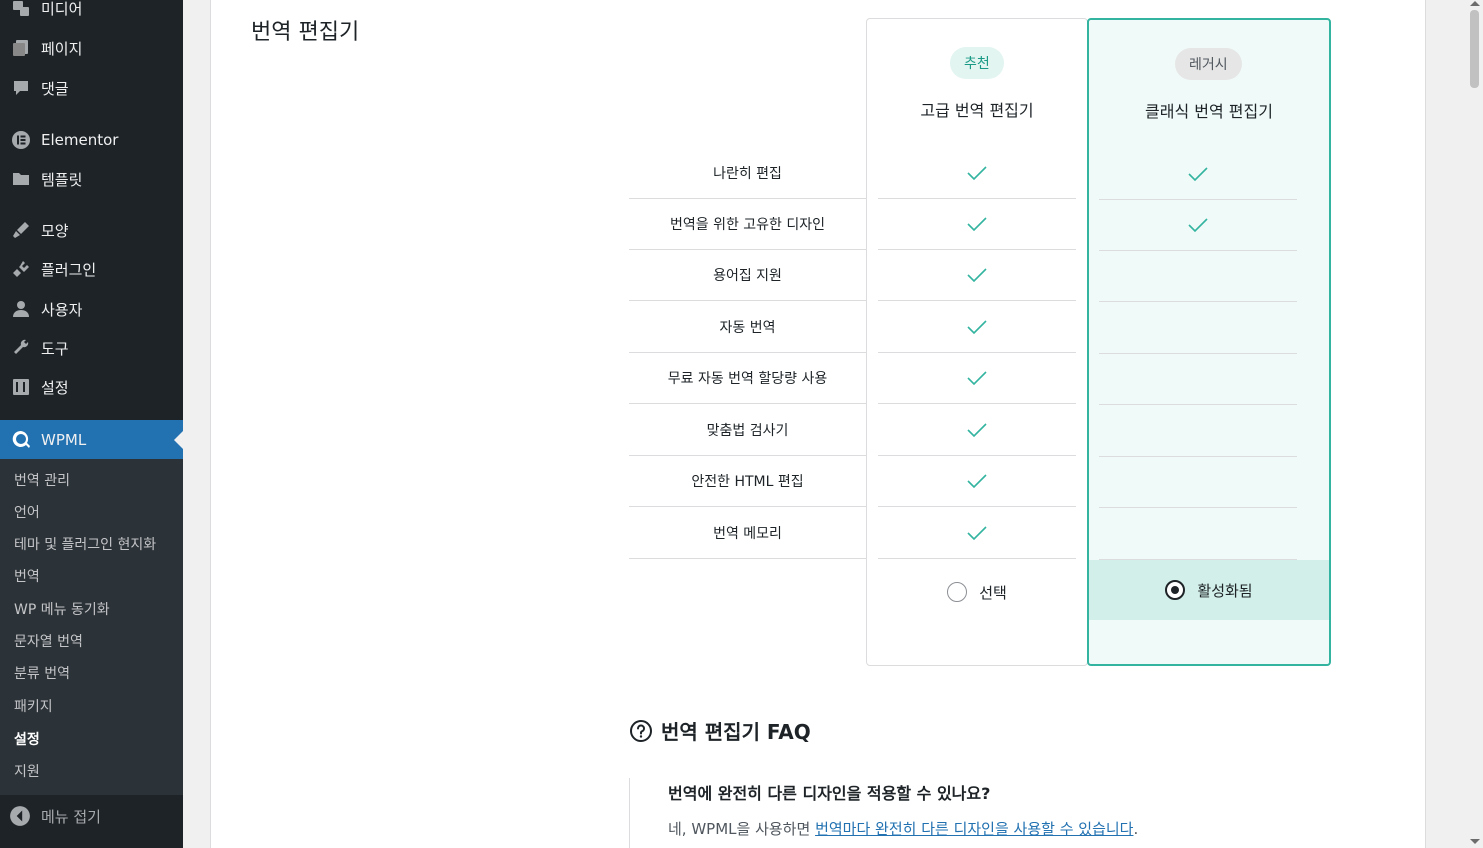  What do you see at coordinates (977, 592) in the screenshot?
I see `select-advanced-editor: 선택` at bounding box center [977, 592].